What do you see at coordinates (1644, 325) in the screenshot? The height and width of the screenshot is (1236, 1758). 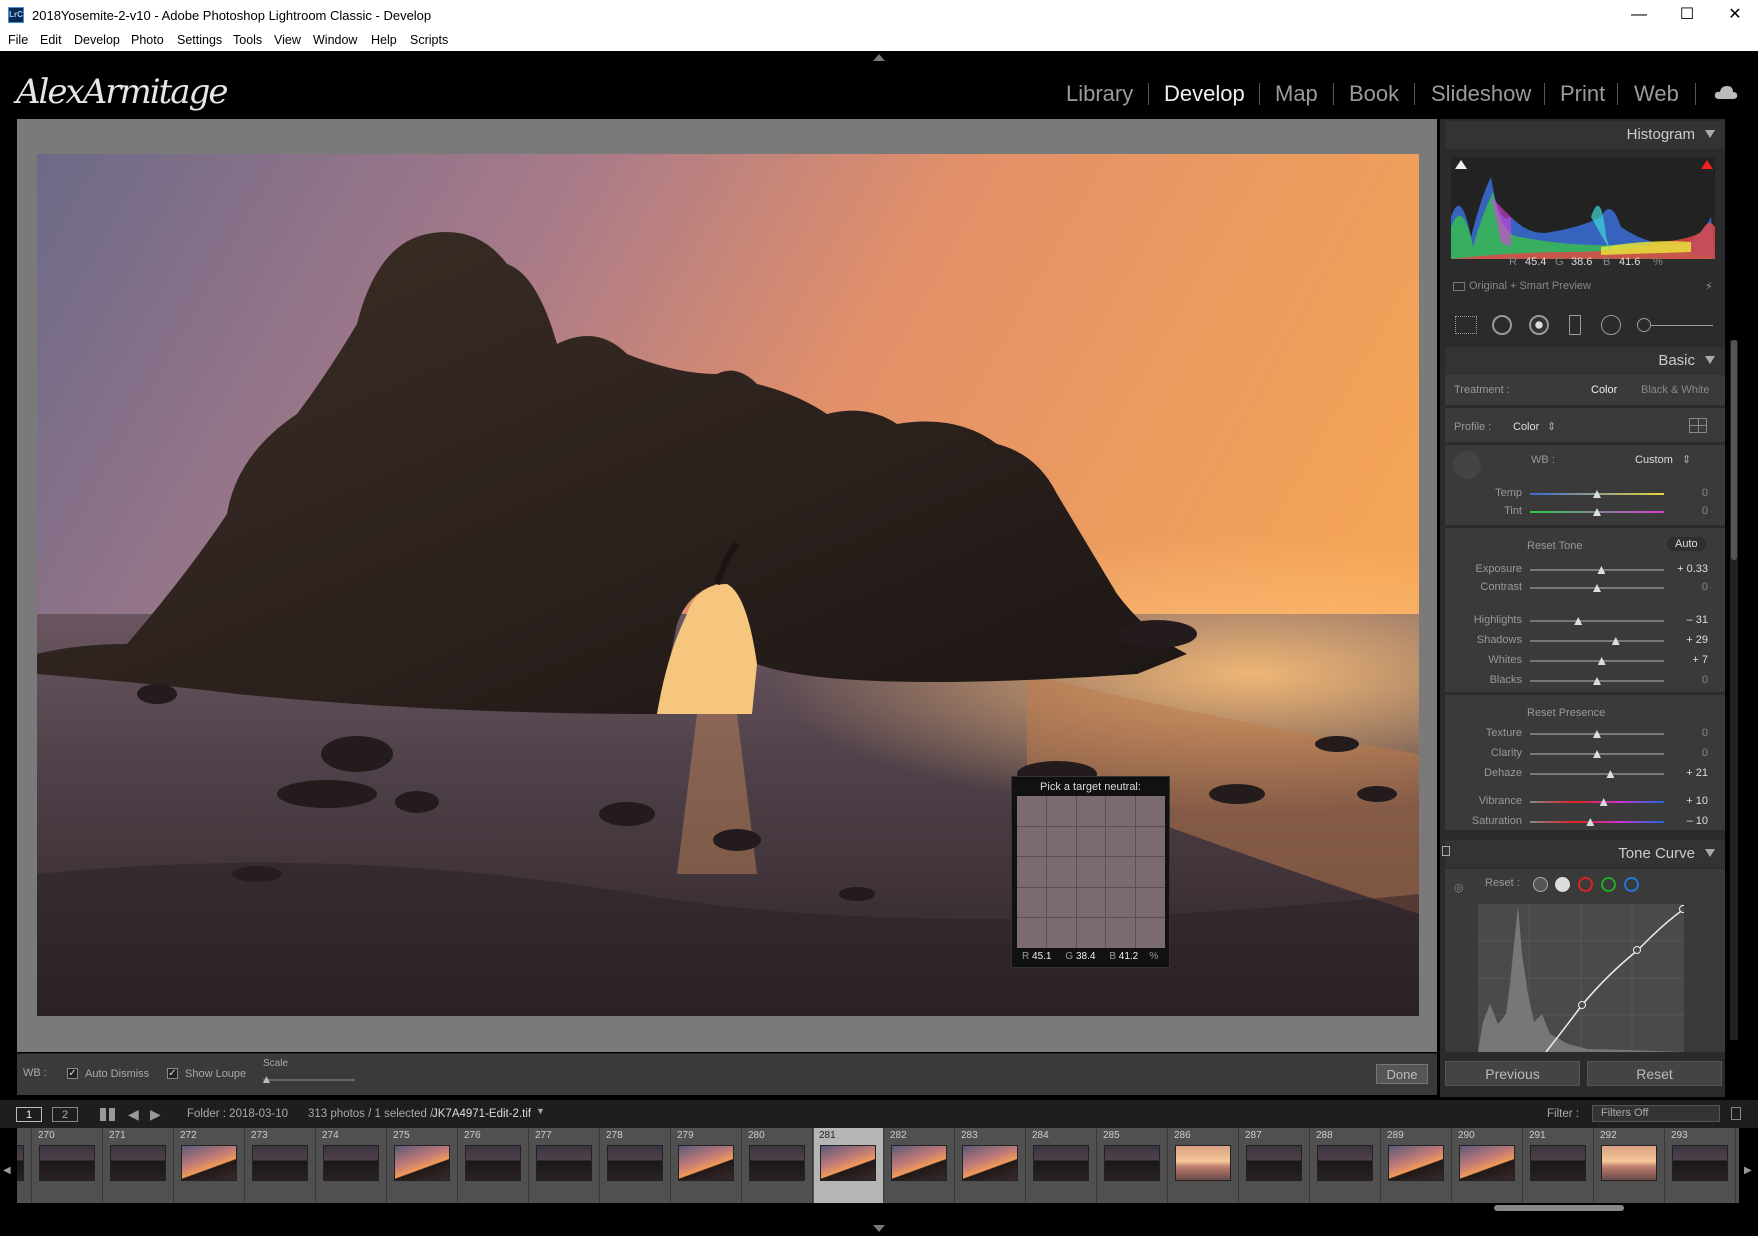 I see `adjustment-brush-icon` at bounding box center [1644, 325].